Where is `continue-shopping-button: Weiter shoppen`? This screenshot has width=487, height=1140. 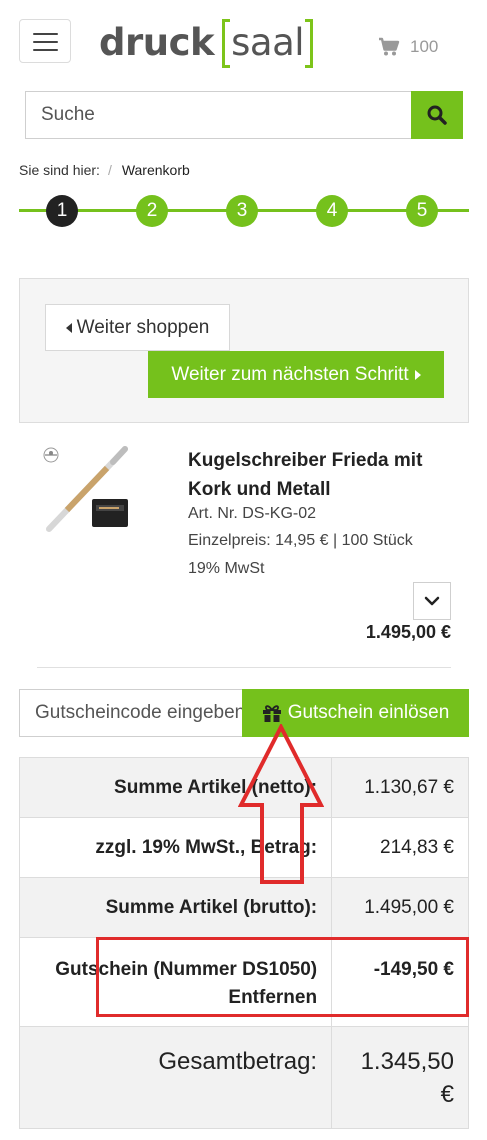
continue-shopping-button: Weiter shoppen is located at coordinates (137, 327).